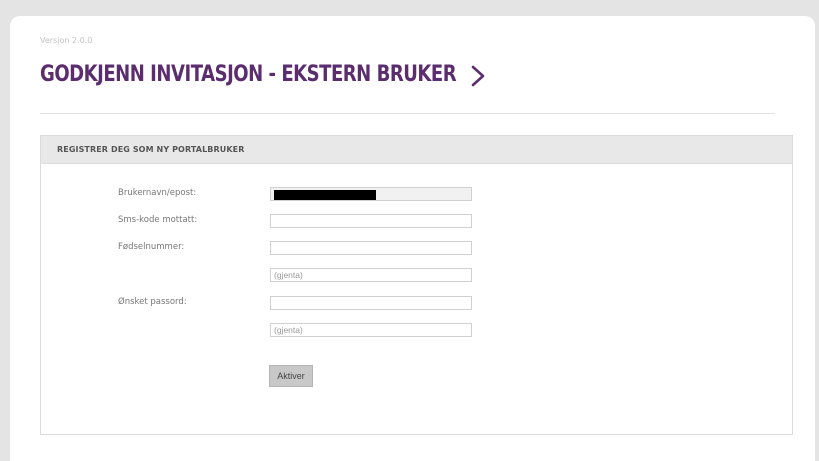 The height and width of the screenshot is (461, 819). Describe the element at coordinates (371, 275) in the screenshot. I see `ssn-repeat-input` at that location.